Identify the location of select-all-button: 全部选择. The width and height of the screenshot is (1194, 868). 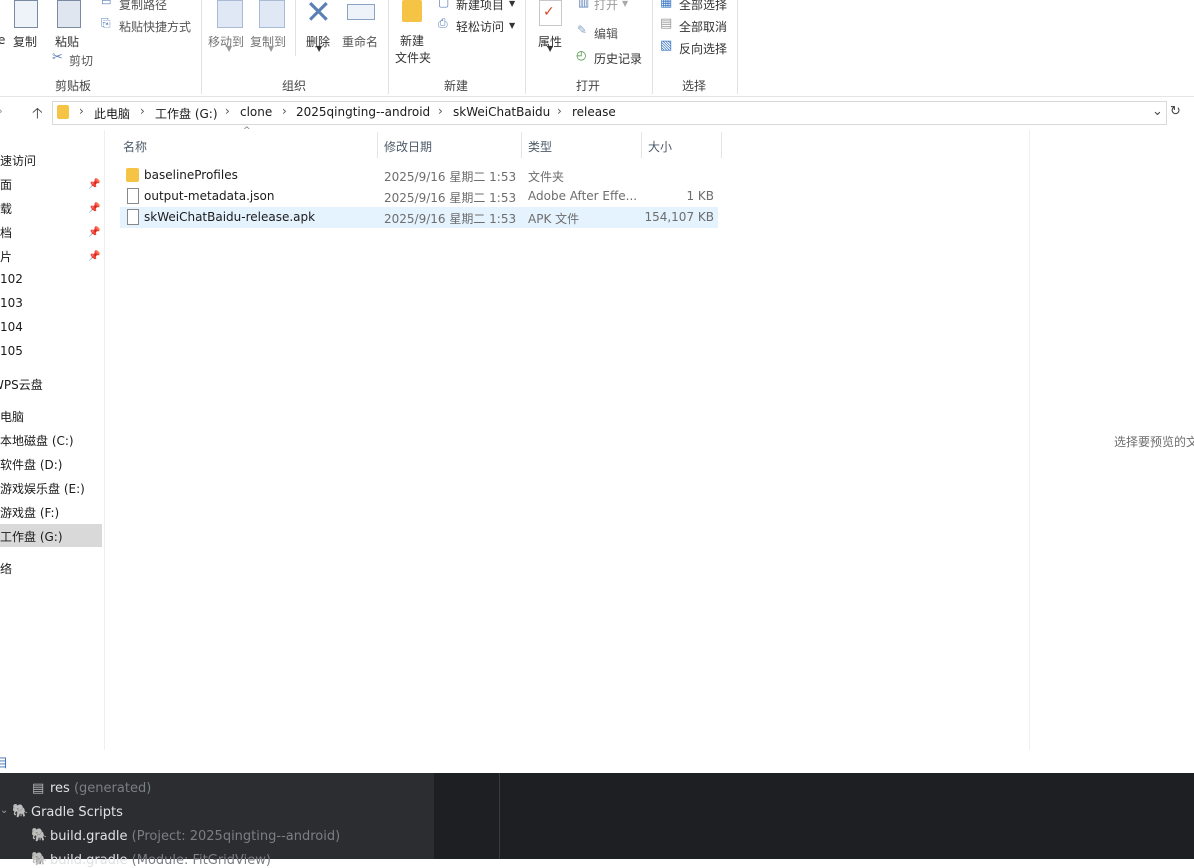
(703, 6).